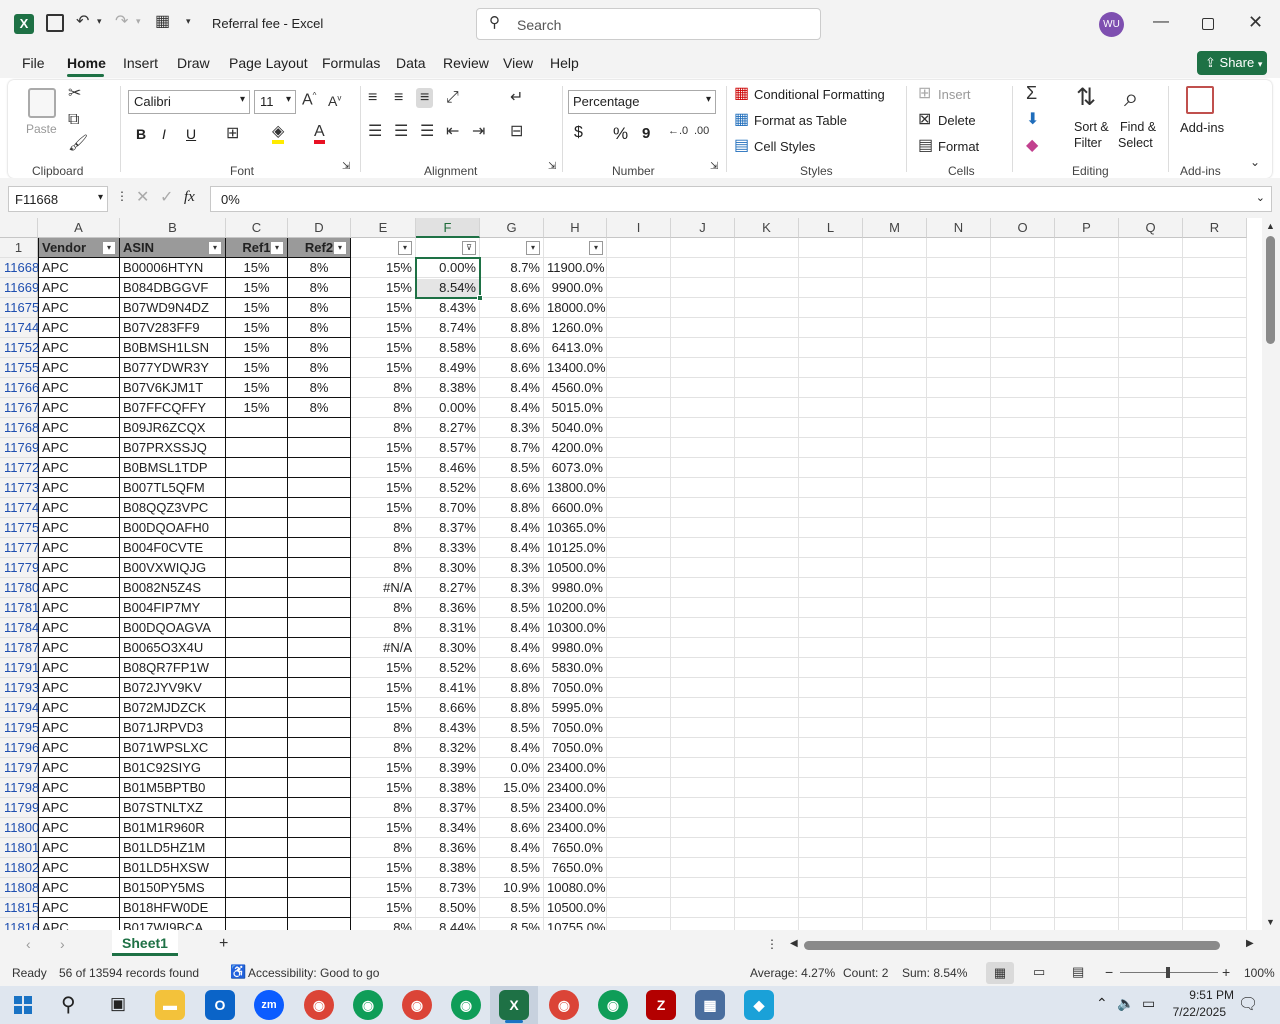 Image resolution: width=1280 pixels, height=1024 pixels. What do you see at coordinates (1204, 995) in the screenshot?
I see `clock-time: 9:51 PM` at bounding box center [1204, 995].